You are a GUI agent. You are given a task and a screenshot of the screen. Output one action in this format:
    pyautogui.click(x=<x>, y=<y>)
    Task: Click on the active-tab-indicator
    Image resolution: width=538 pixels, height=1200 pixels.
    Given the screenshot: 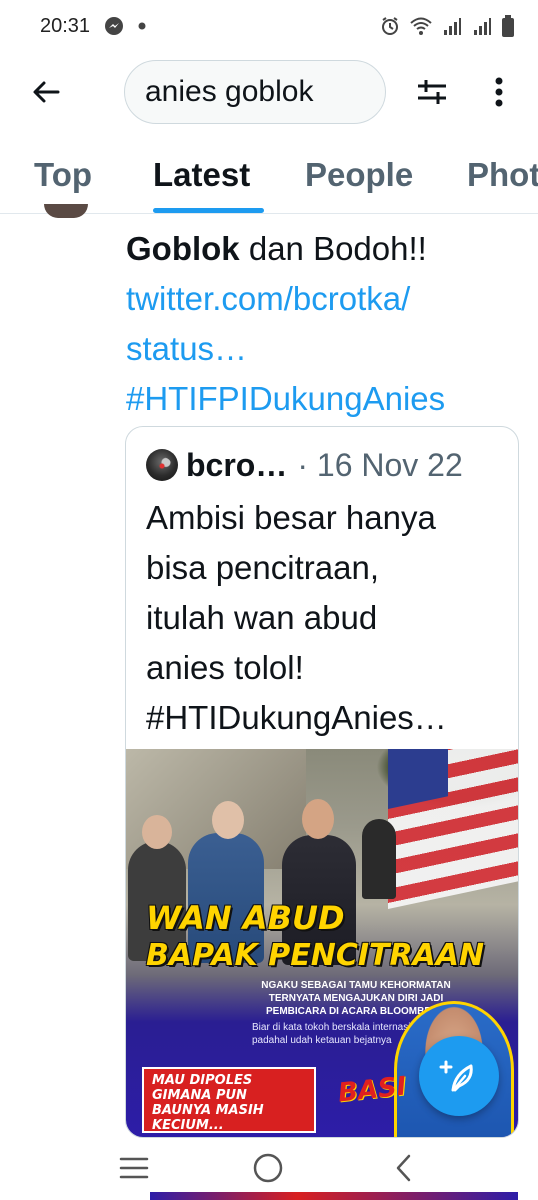 What is the action you would take?
    pyautogui.click(x=208, y=210)
    